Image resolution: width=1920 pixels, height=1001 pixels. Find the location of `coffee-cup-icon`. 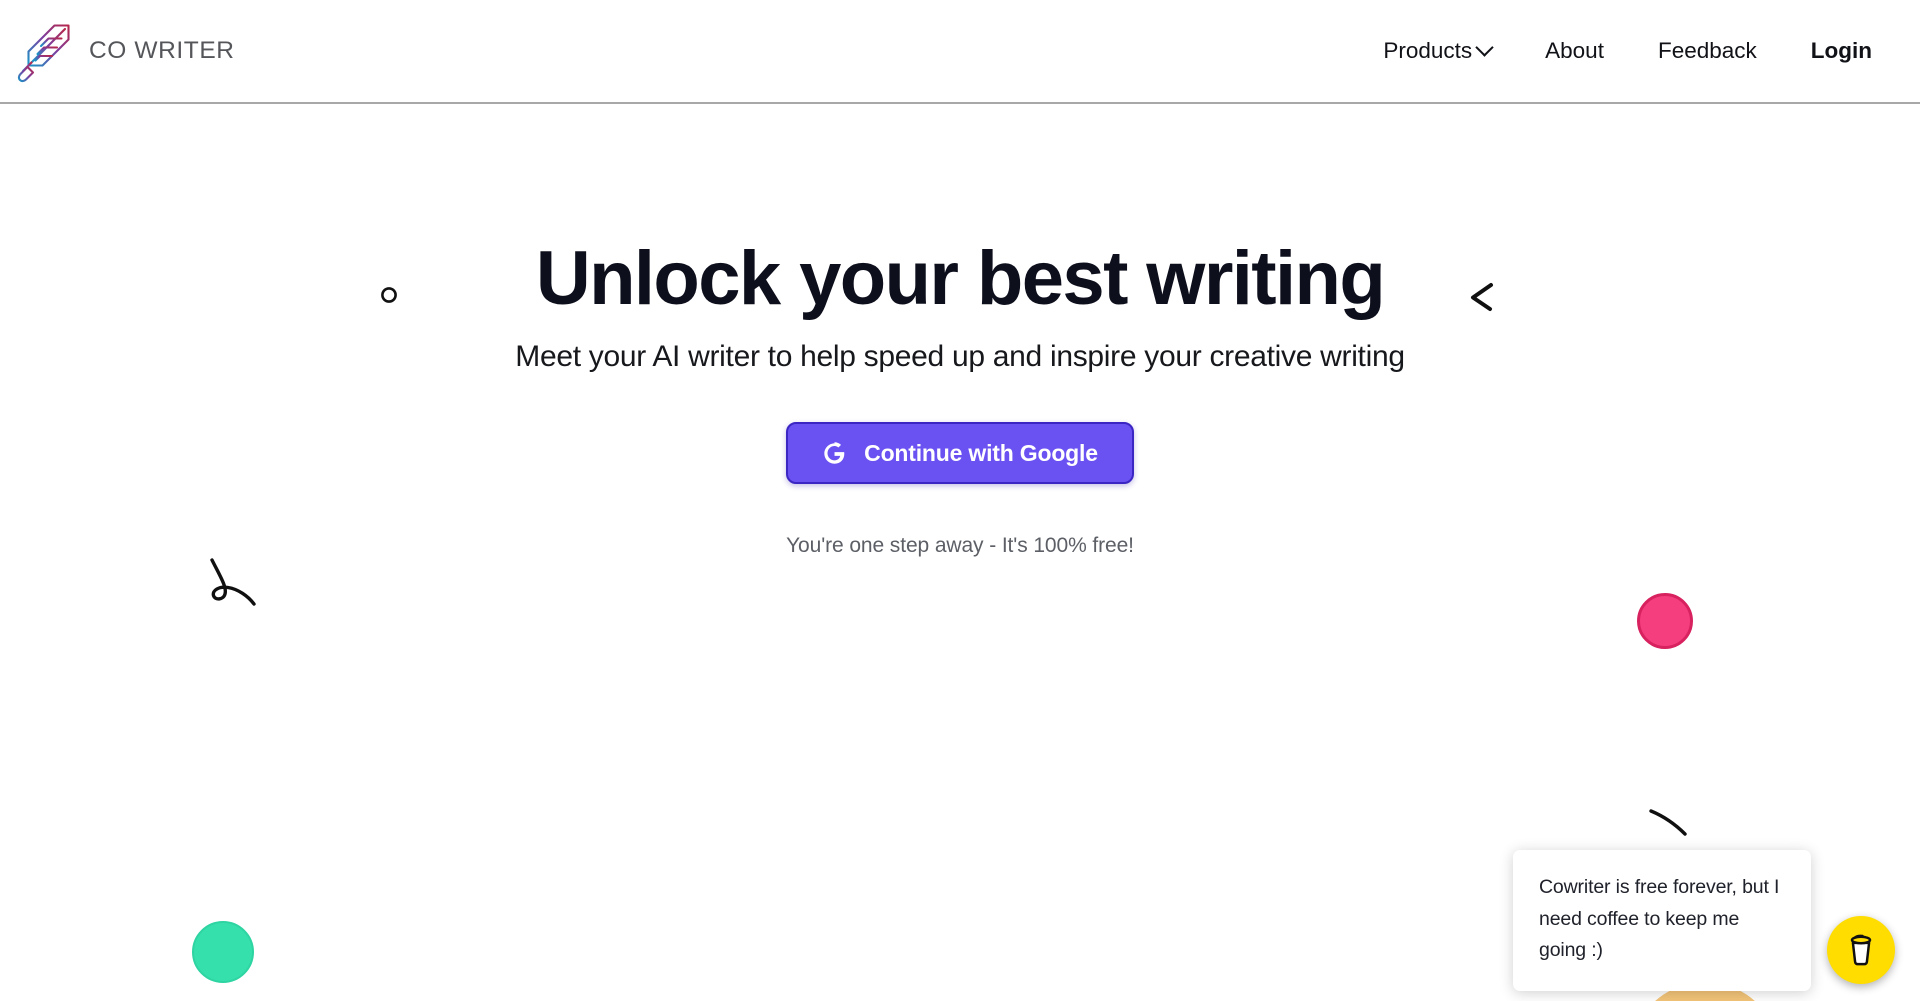

coffee-cup-icon is located at coordinates (1861, 950).